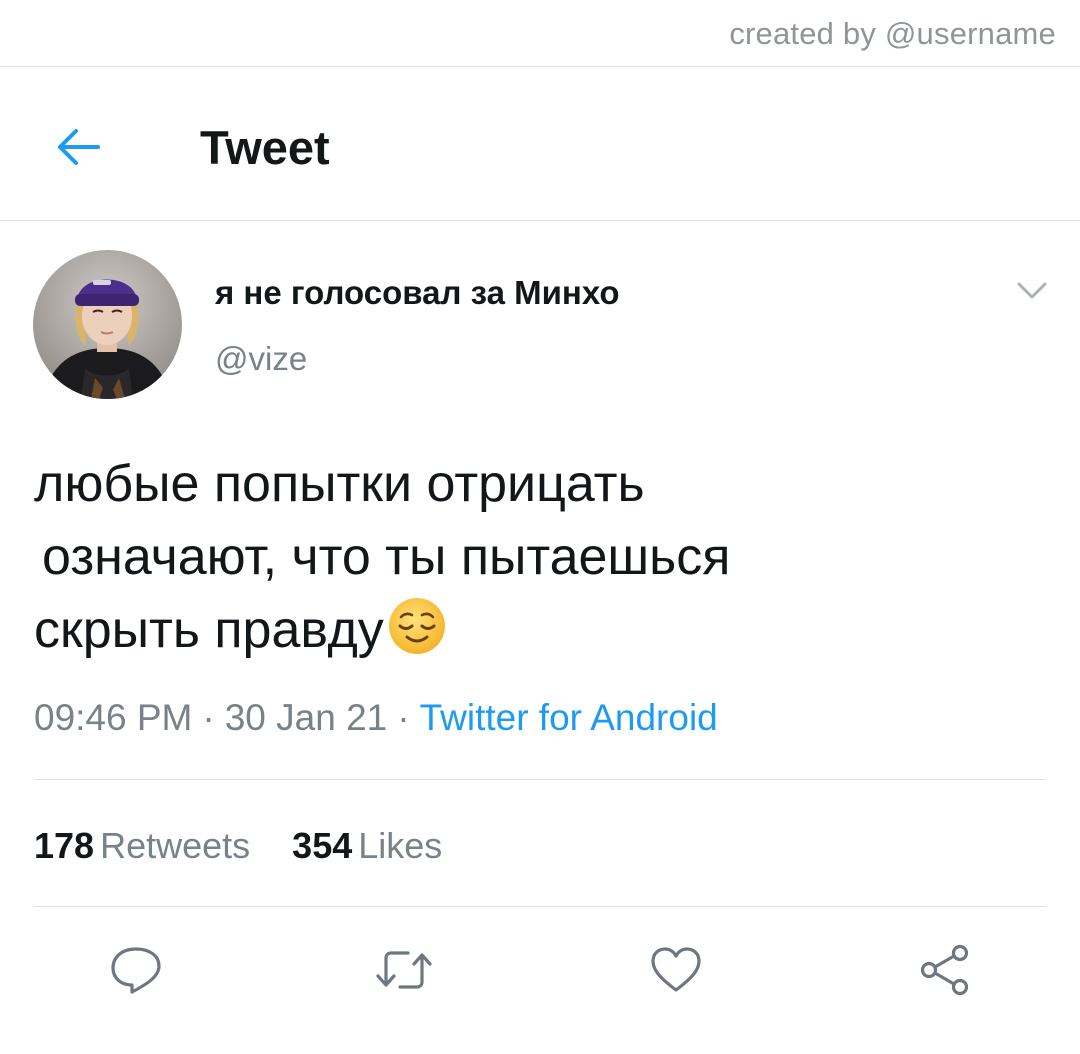 The height and width of the screenshot is (1054, 1080). What do you see at coordinates (265, 147) in the screenshot?
I see `page-title: Tweet` at bounding box center [265, 147].